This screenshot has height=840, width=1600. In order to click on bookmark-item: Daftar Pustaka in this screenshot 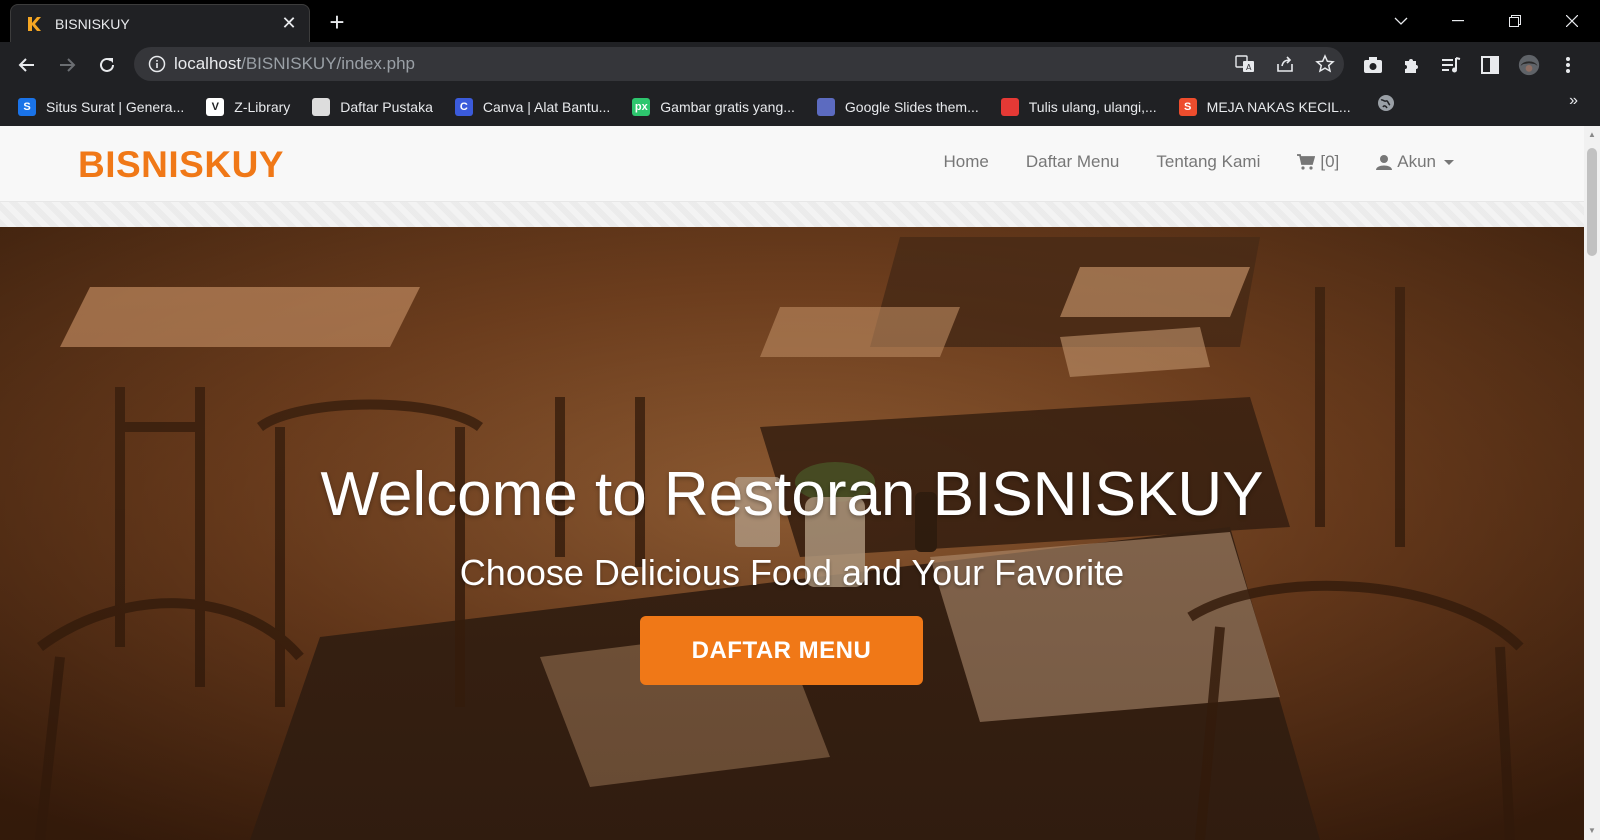, I will do `click(372, 107)`.